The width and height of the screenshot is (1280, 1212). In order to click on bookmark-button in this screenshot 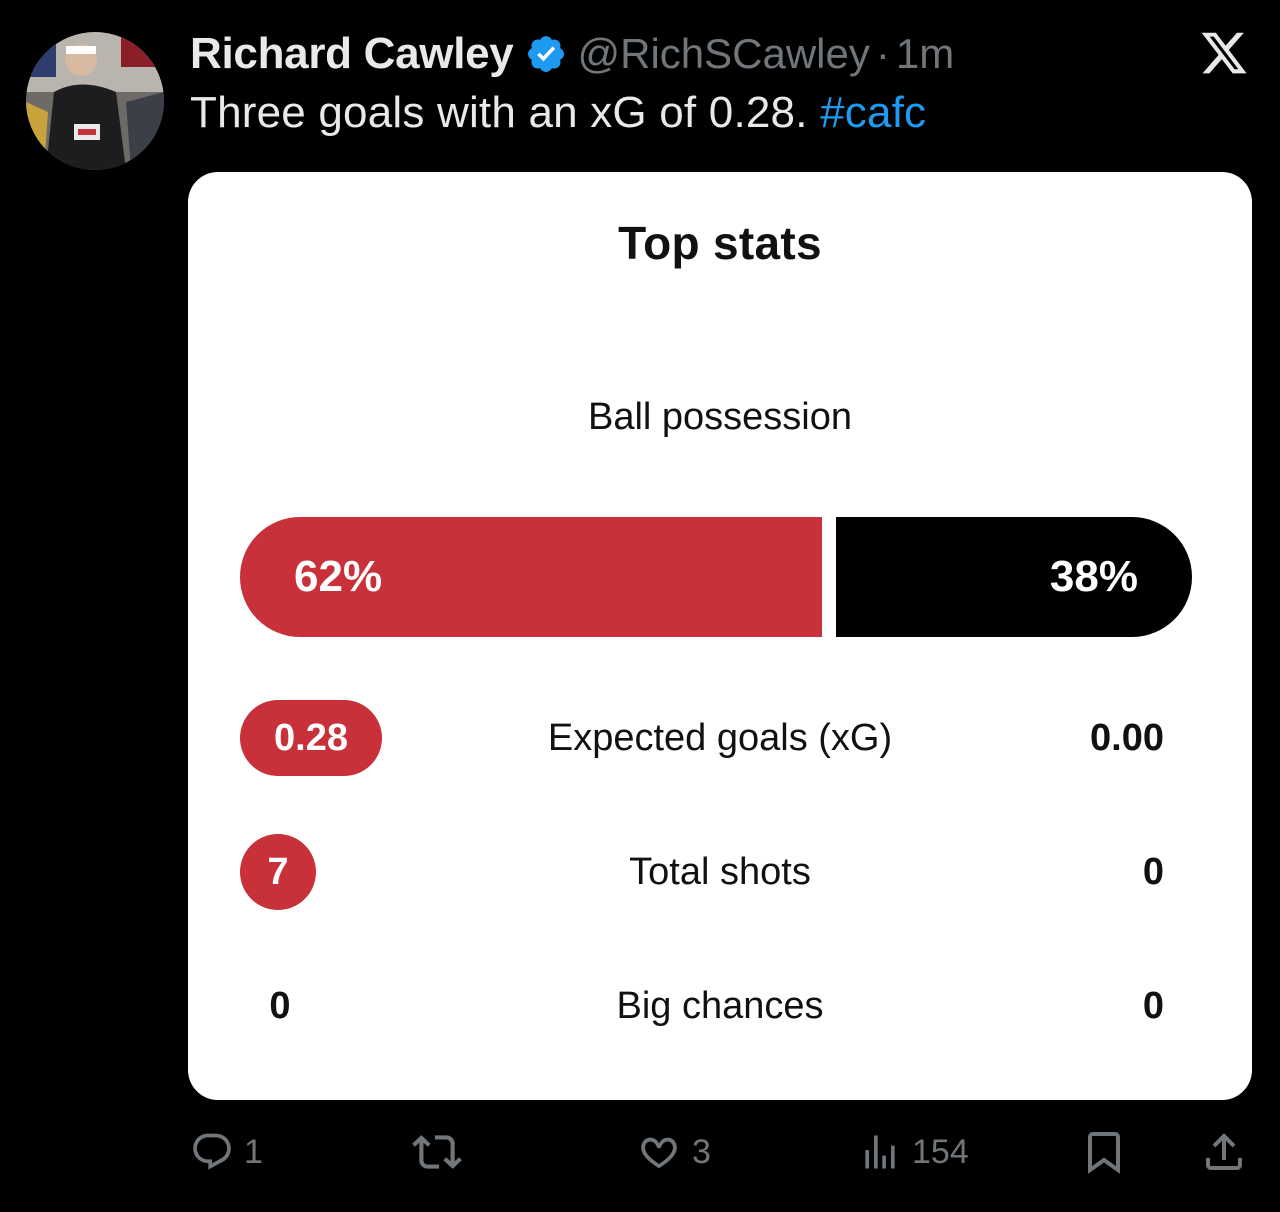, I will do `click(1104, 1152)`.